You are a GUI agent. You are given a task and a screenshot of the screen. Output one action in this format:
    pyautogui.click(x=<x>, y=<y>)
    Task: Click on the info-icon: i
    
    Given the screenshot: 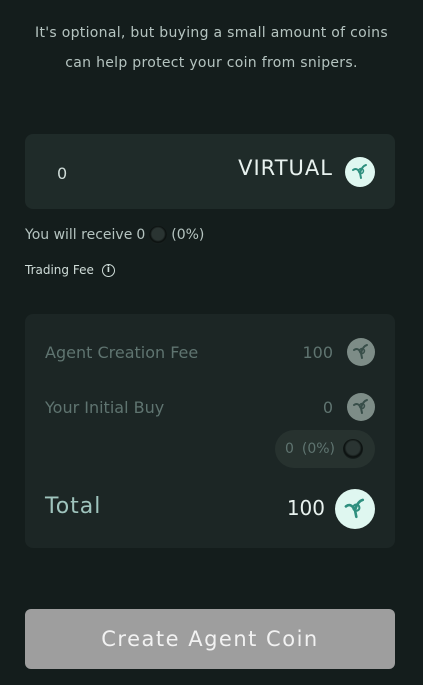 What is the action you would take?
    pyautogui.click(x=108, y=270)
    